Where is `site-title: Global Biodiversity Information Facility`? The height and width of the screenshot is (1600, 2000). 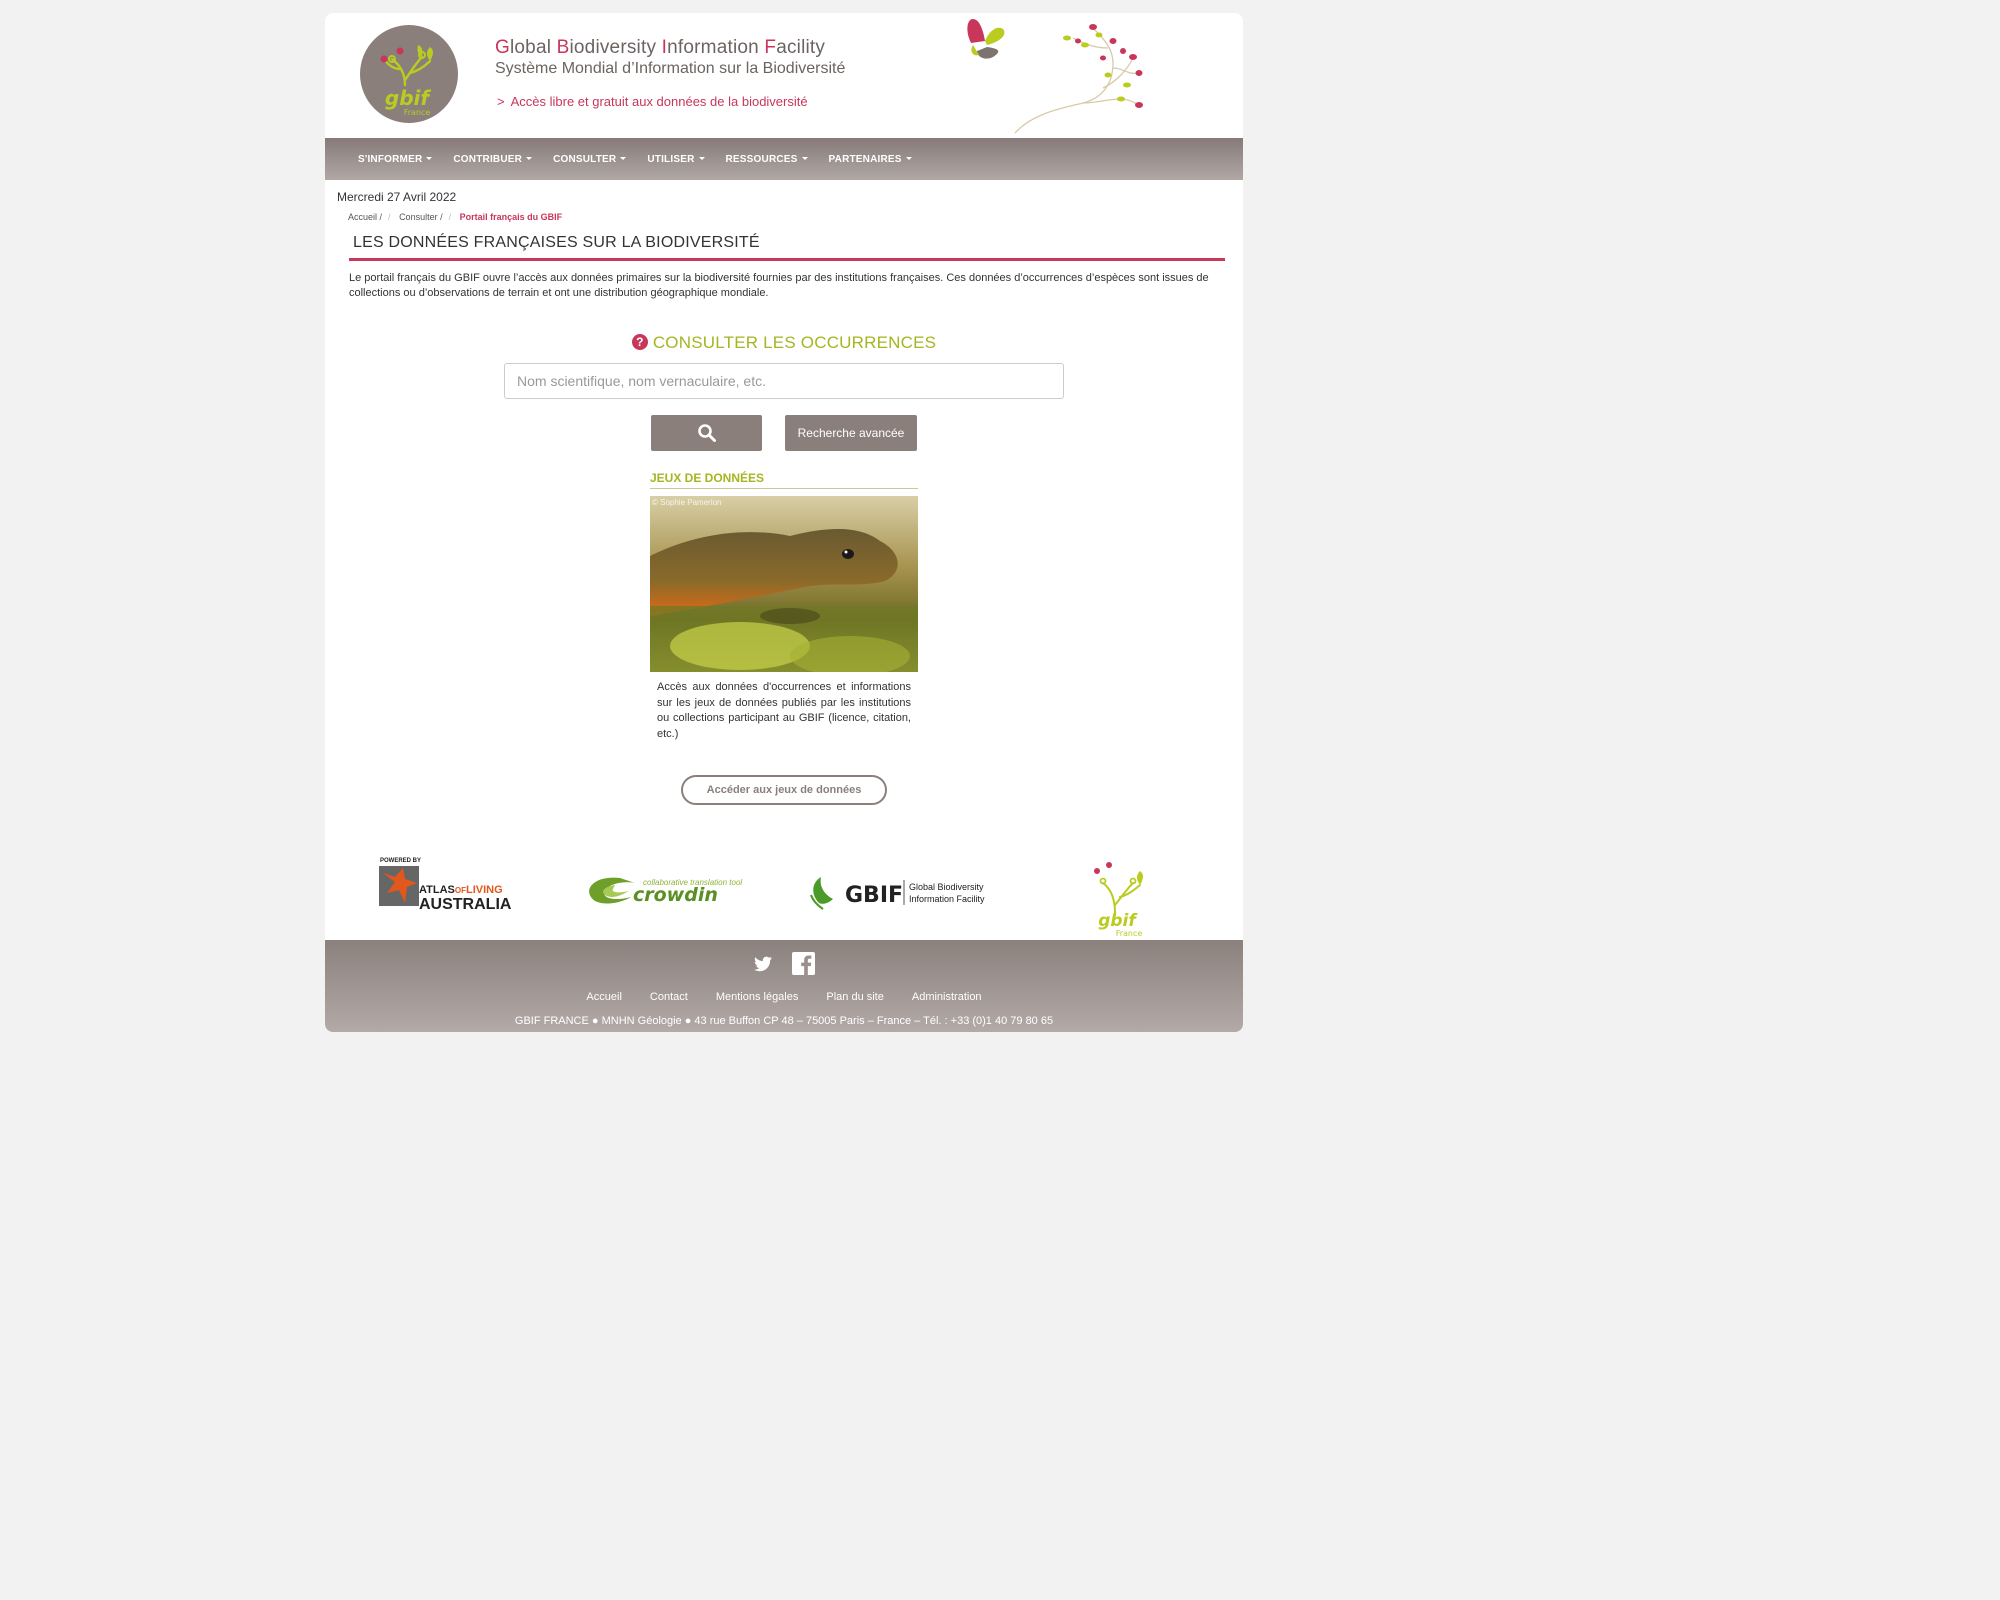 site-title: Global Biodiversity Information Facility is located at coordinates (670, 48).